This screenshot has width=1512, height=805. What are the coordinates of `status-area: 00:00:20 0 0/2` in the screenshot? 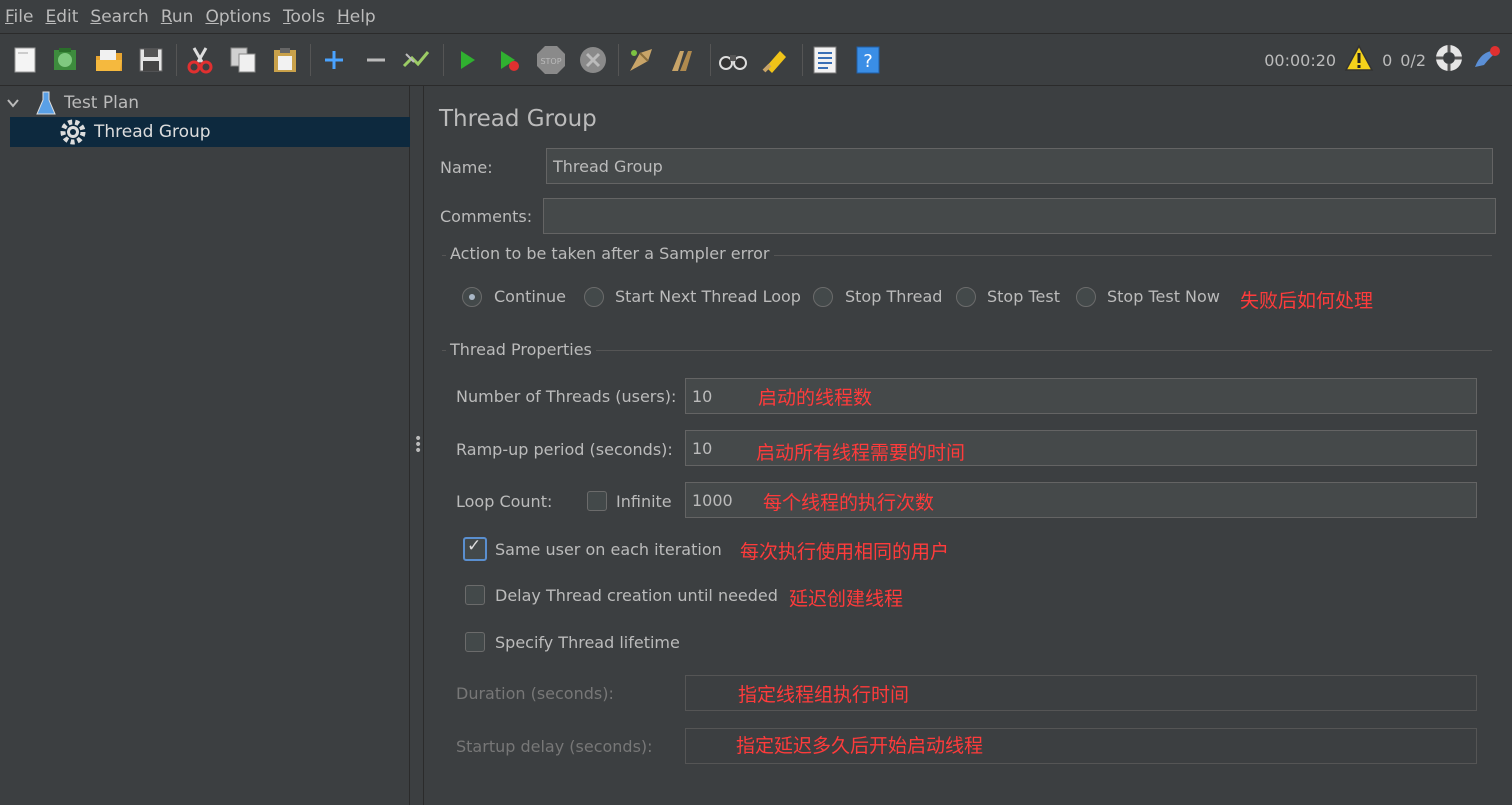 It's located at (1383, 60).